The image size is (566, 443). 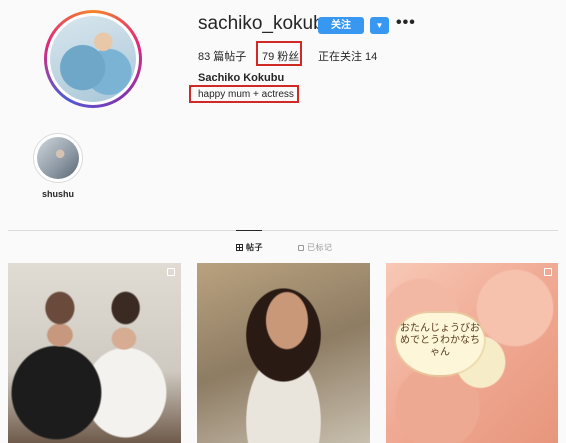 I want to click on suggestions-dropdown-button: ▼, so click(x=379, y=25).